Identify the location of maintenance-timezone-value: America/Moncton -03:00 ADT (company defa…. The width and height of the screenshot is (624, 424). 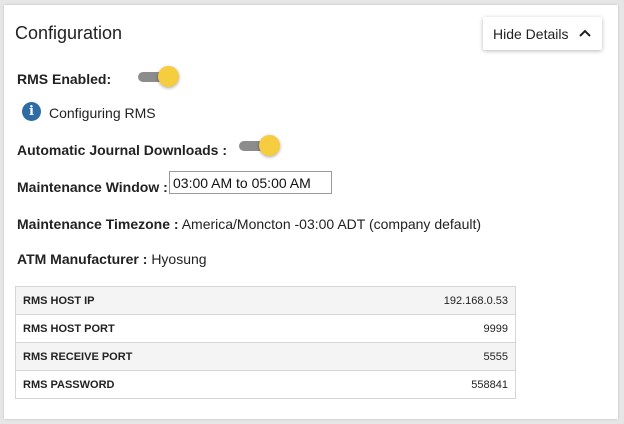
(331, 224).